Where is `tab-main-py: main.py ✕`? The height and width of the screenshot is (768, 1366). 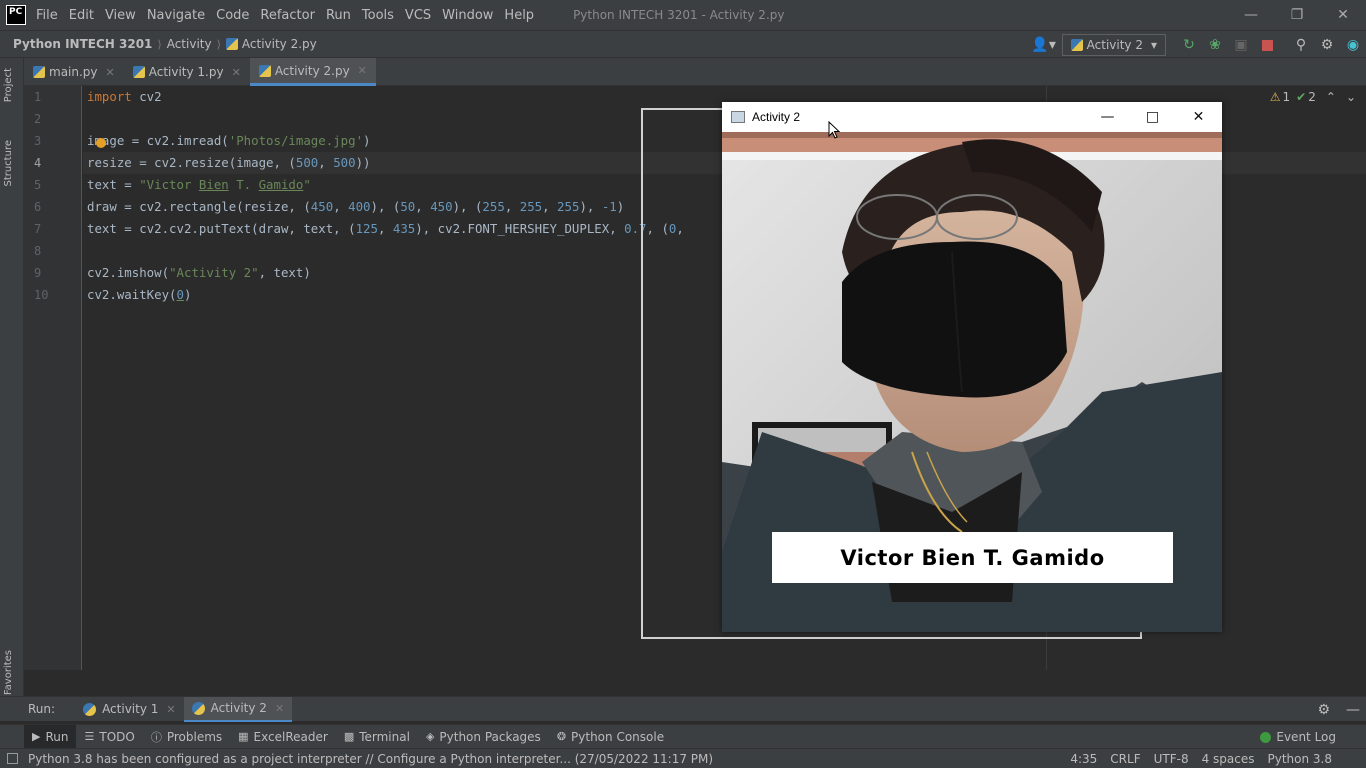 tab-main-py: main.py ✕ is located at coordinates (74, 72).